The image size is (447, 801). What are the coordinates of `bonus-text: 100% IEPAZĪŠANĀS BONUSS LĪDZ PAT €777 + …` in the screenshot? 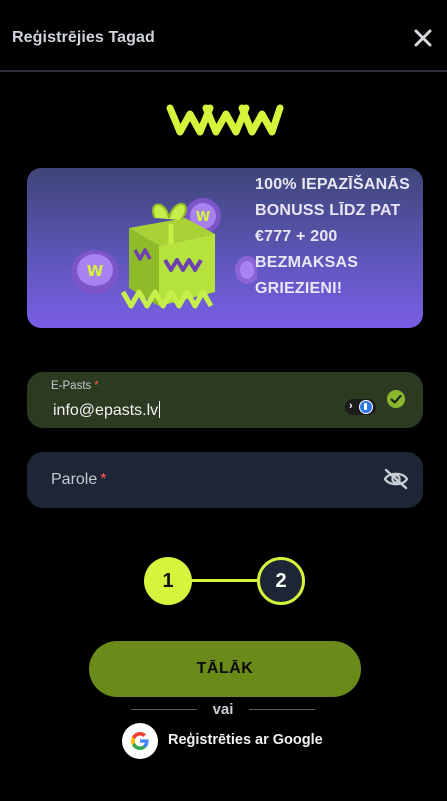 It's located at (332, 236).